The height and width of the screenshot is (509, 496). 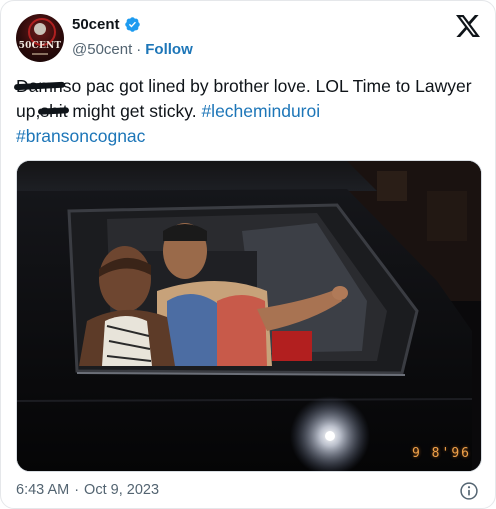 What do you see at coordinates (469, 491) in the screenshot?
I see `info-icon` at bounding box center [469, 491].